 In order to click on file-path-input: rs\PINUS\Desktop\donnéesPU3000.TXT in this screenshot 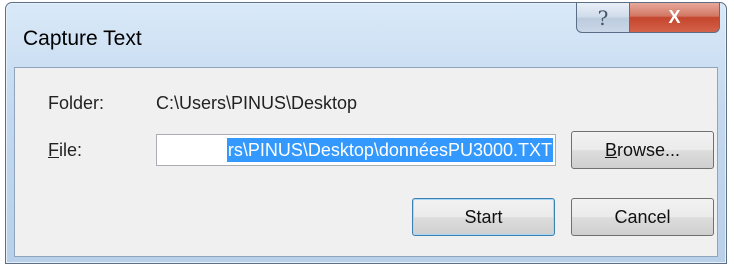, I will do `click(356, 150)`.